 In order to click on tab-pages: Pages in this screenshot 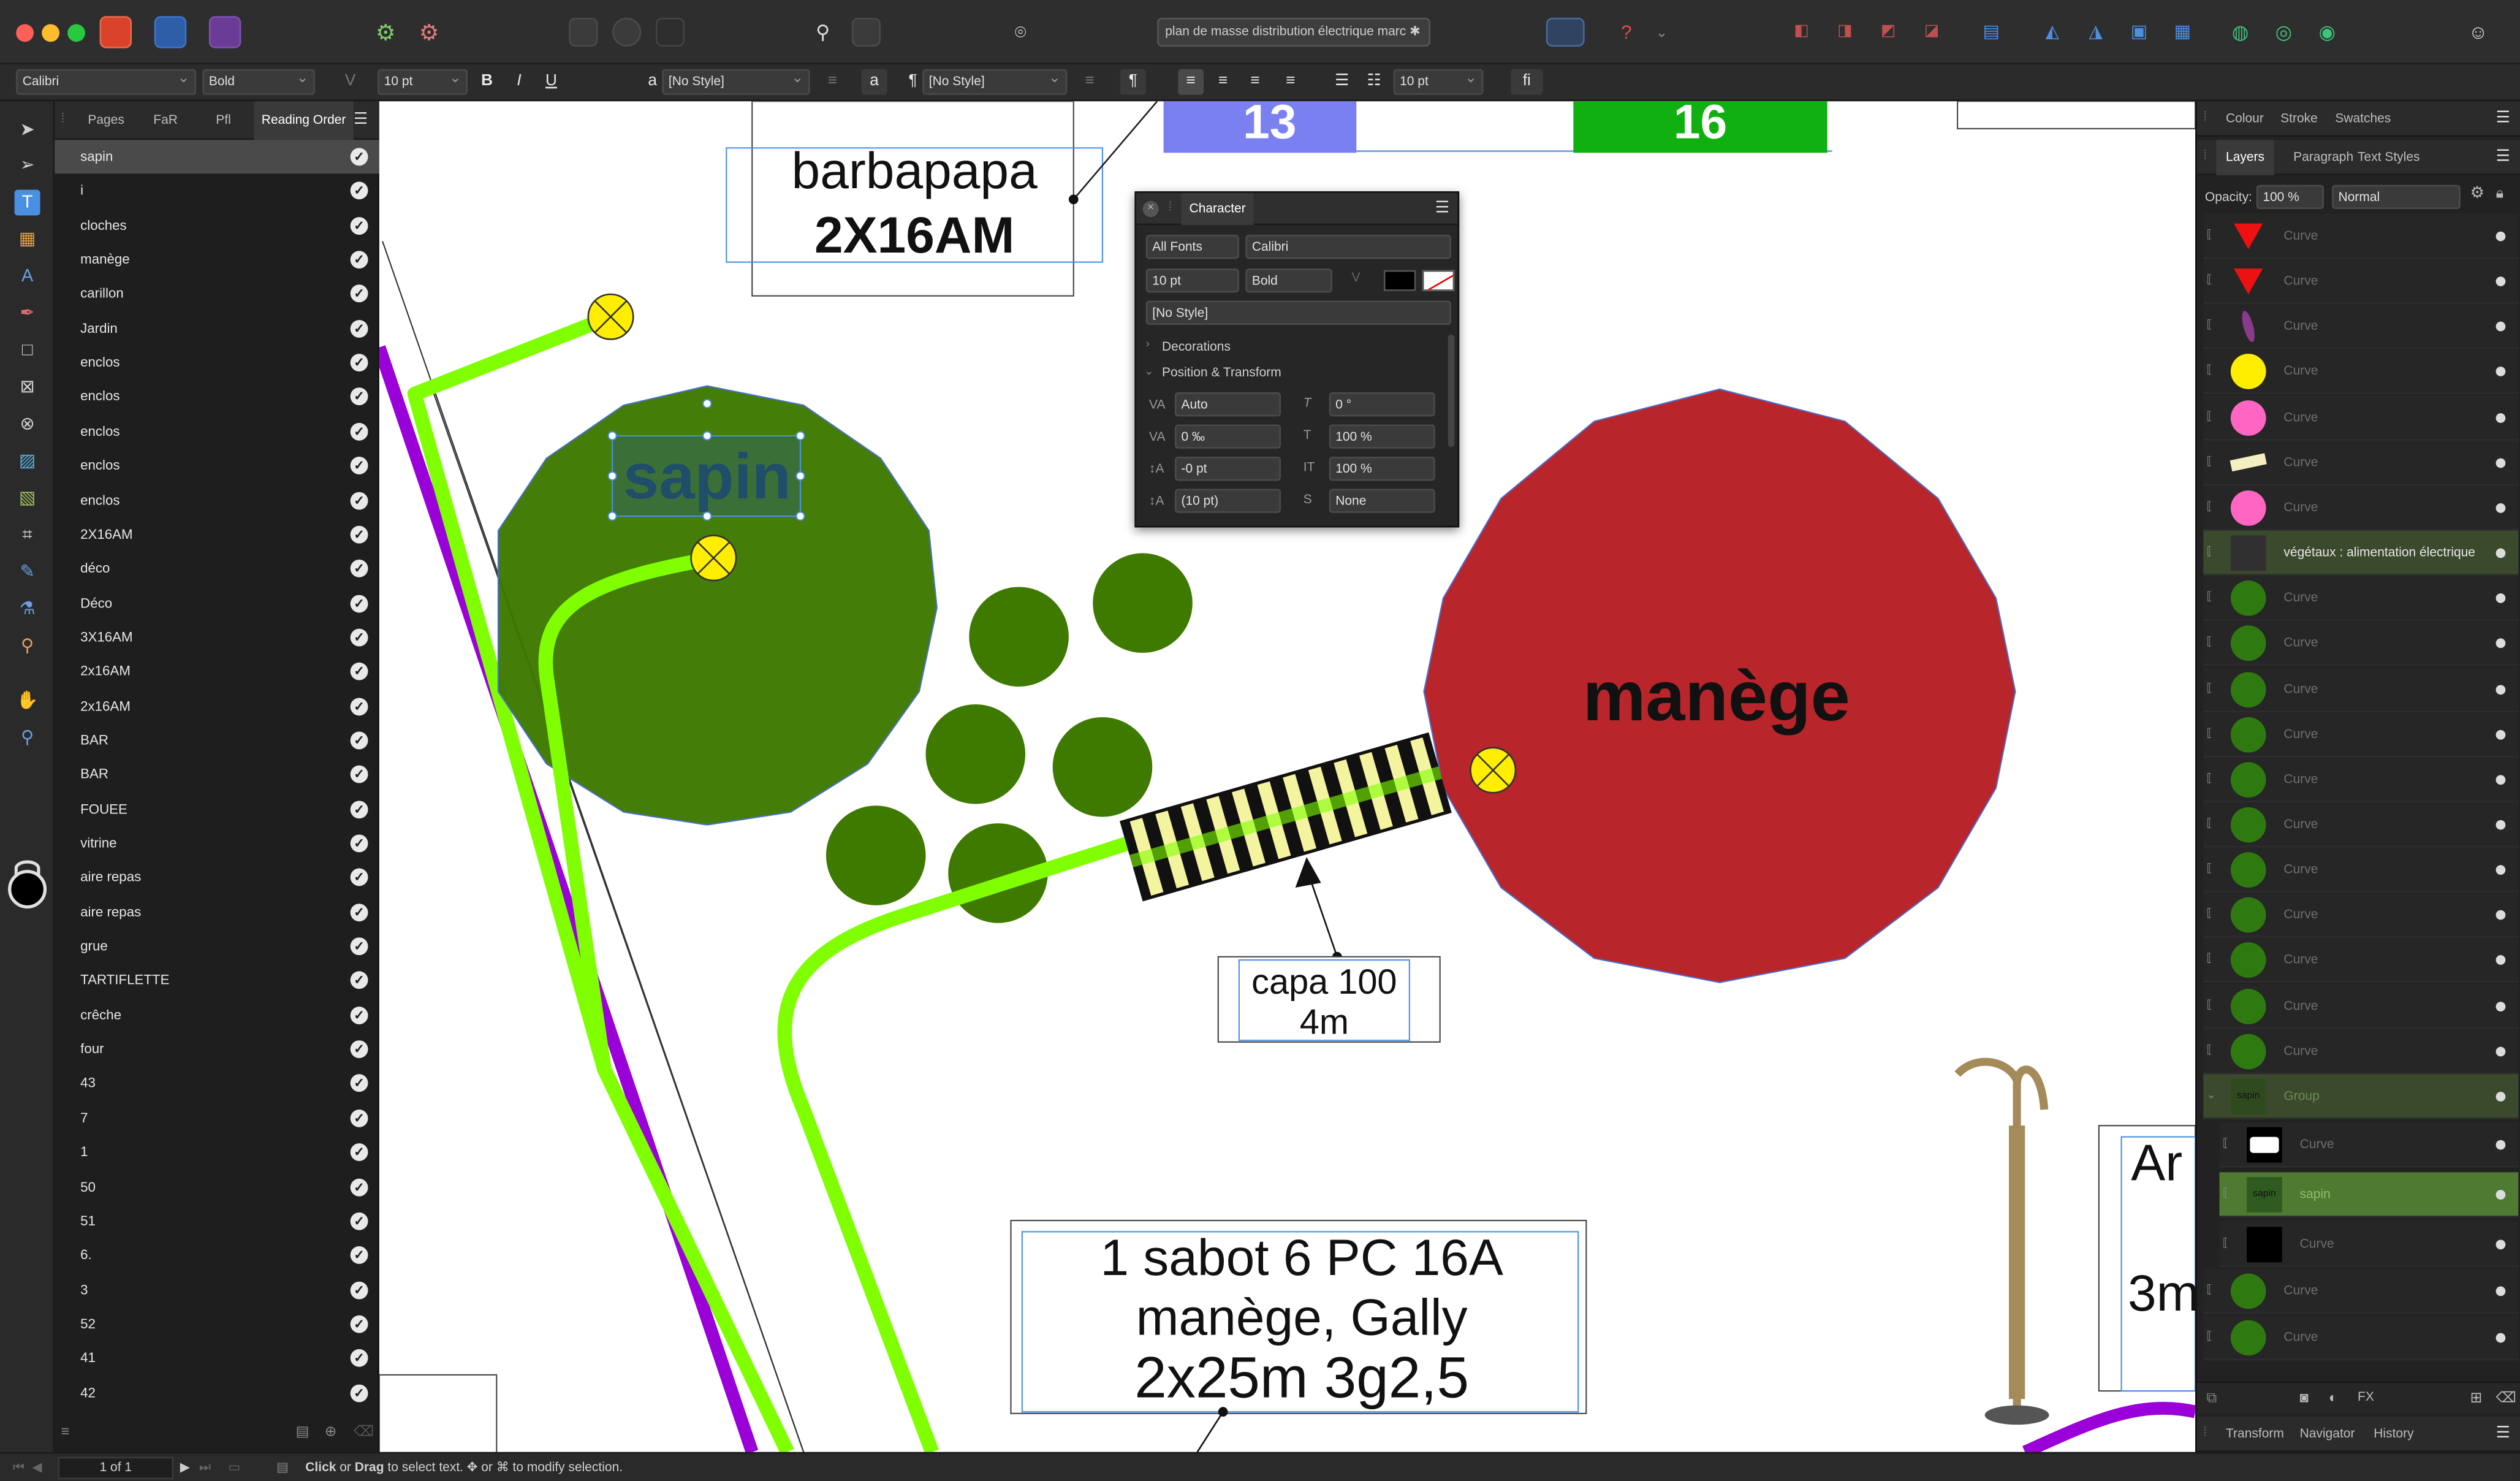, I will do `click(106, 120)`.